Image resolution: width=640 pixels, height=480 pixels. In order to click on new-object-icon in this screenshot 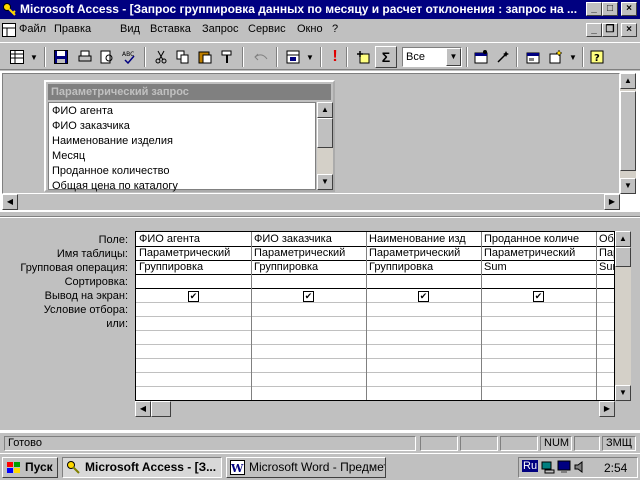, I will do `click(556, 57)`.